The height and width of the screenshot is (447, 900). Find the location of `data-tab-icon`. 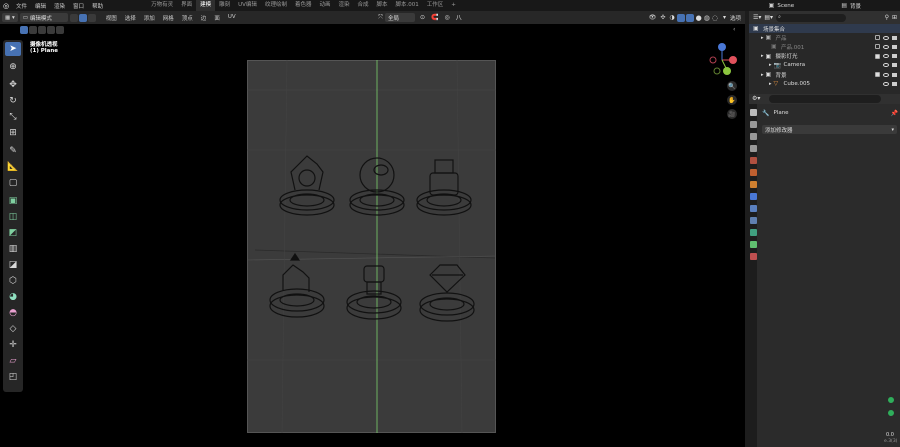

data-tab-icon is located at coordinates (753, 244).